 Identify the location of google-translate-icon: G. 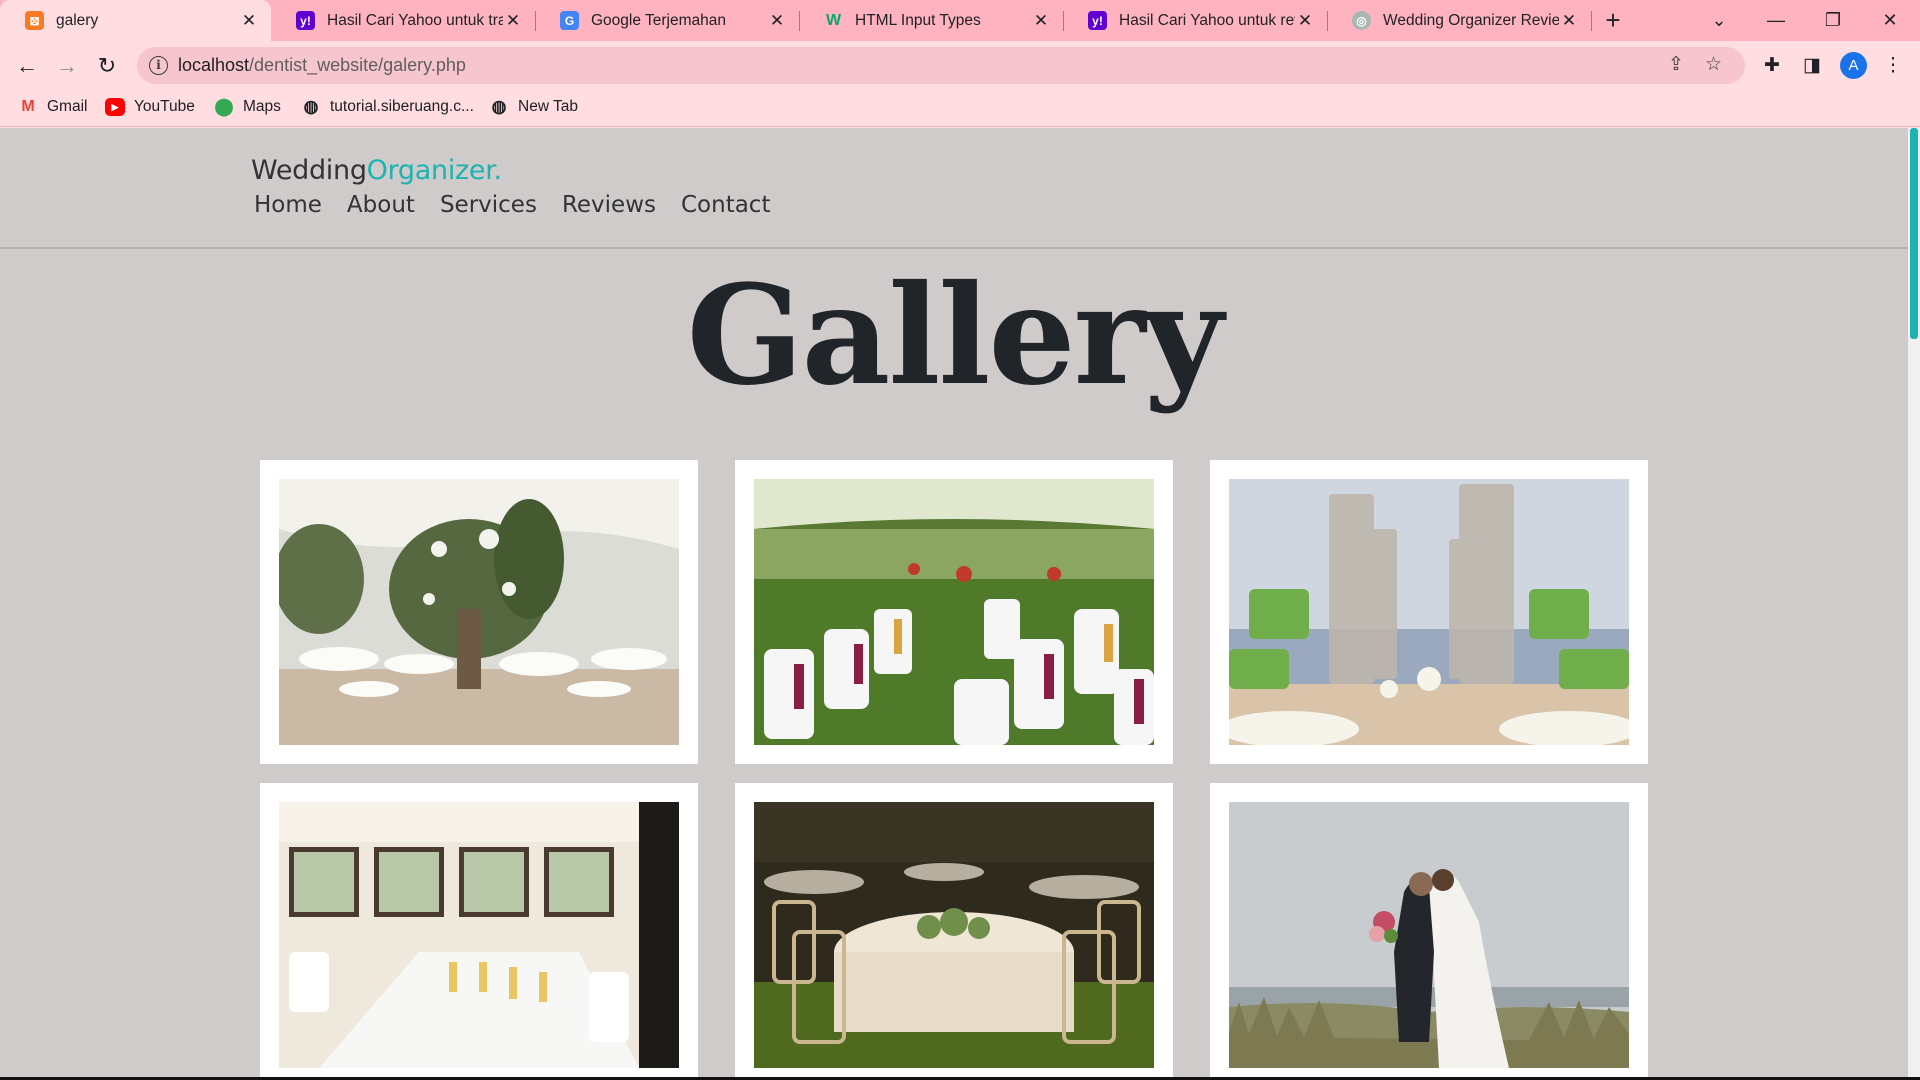
(569, 20).